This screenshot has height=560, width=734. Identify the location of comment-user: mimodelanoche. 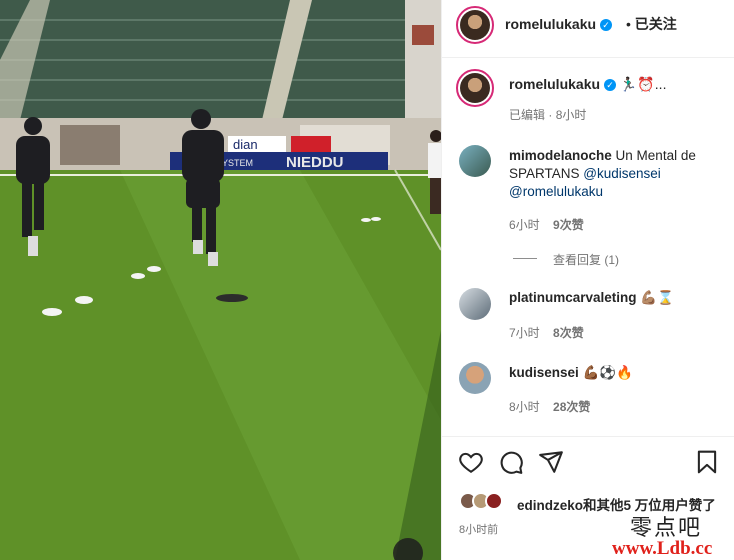
(560, 155).